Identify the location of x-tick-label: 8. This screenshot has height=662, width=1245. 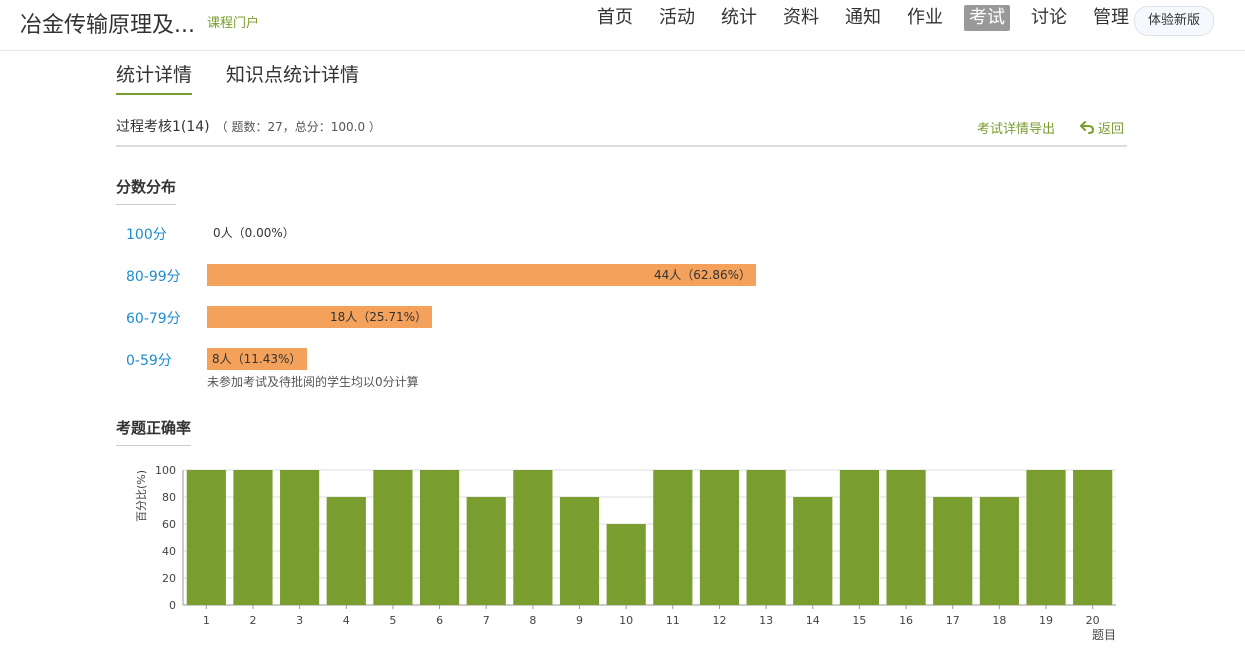
(532, 620).